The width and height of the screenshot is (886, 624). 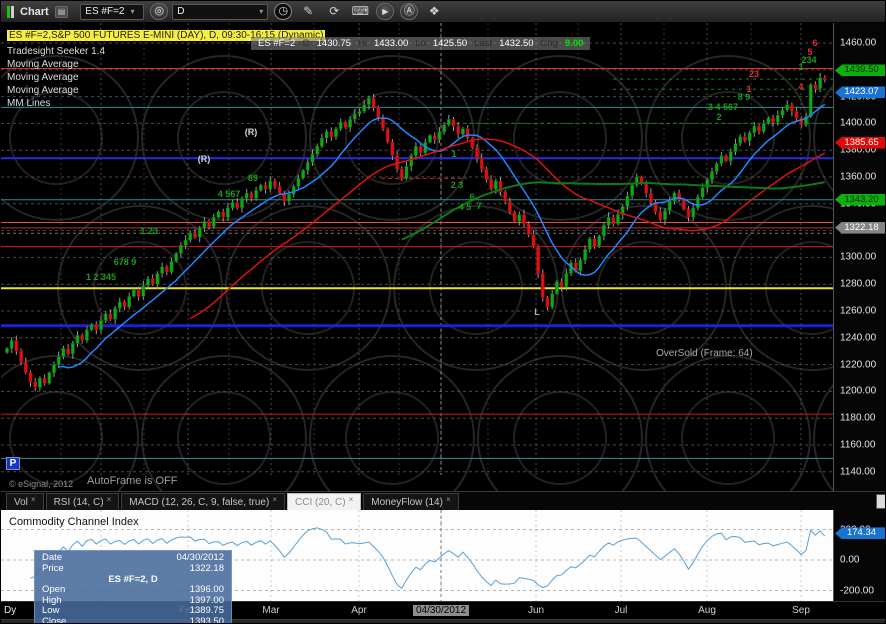 What do you see at coordinates (112, 11) in the screenshot?
I see `symbol-select: ES #F=2 ▾` at bounding box center [112, 11].